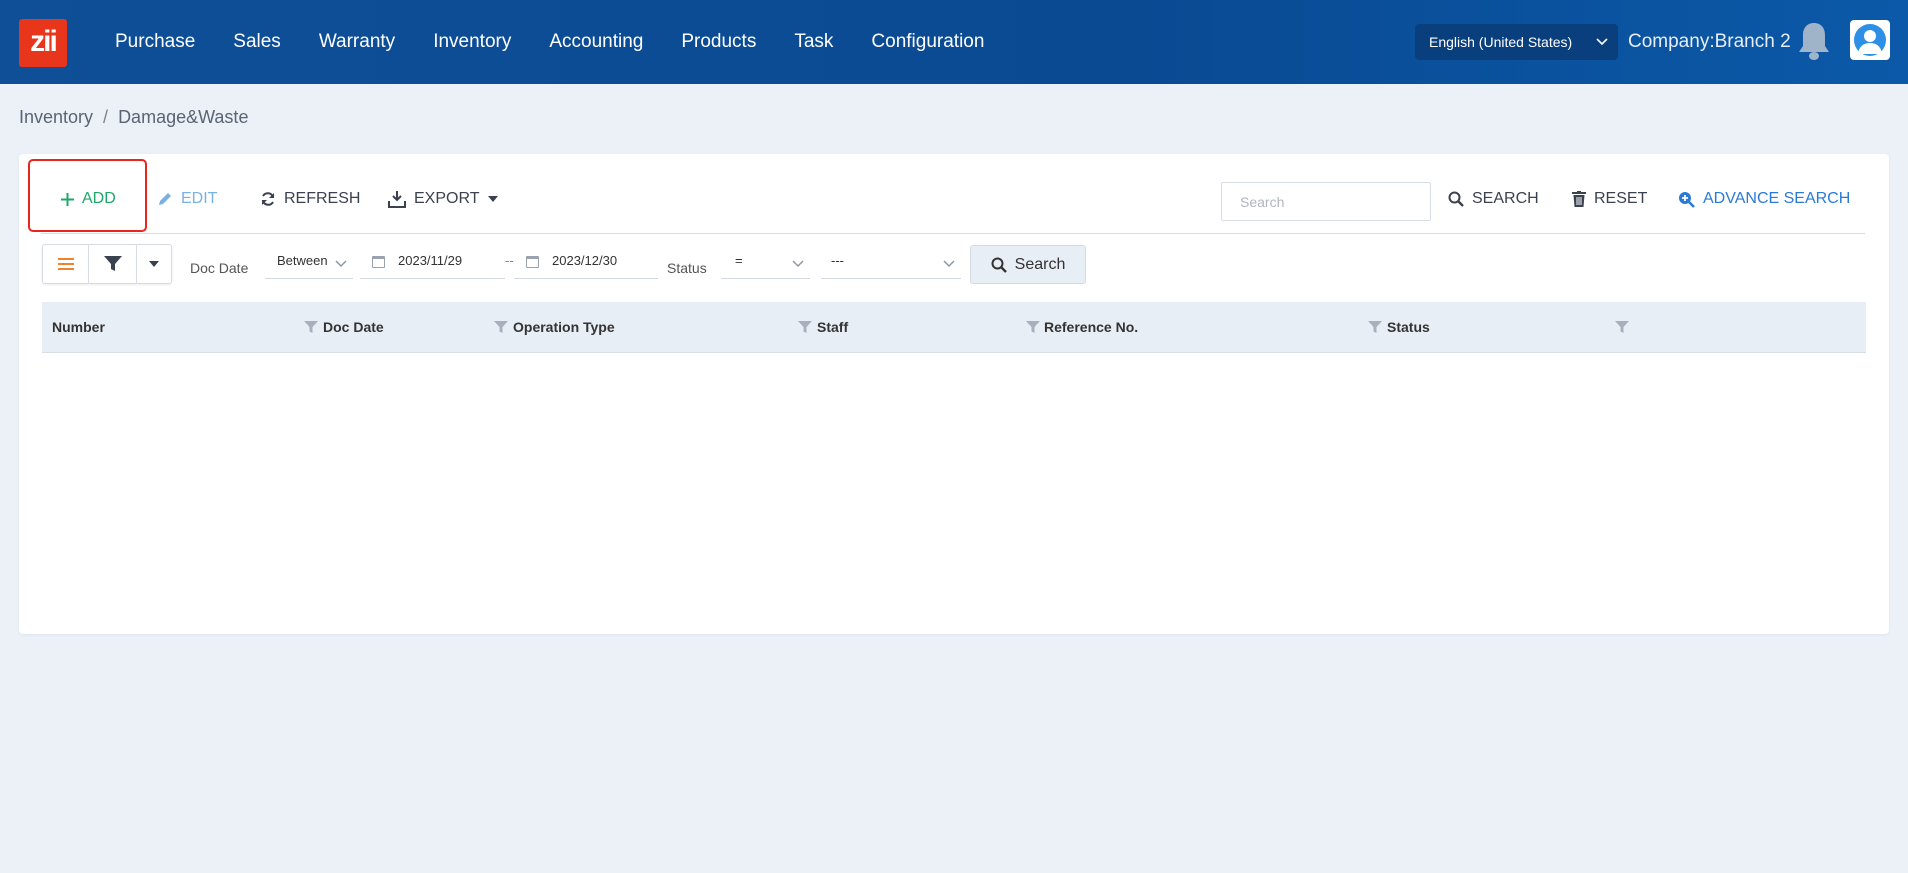 This screenshot has width=1908, height=873. Describe the element at coordinates (397, 199) in the screenshot. I see `download-icon` at that location.